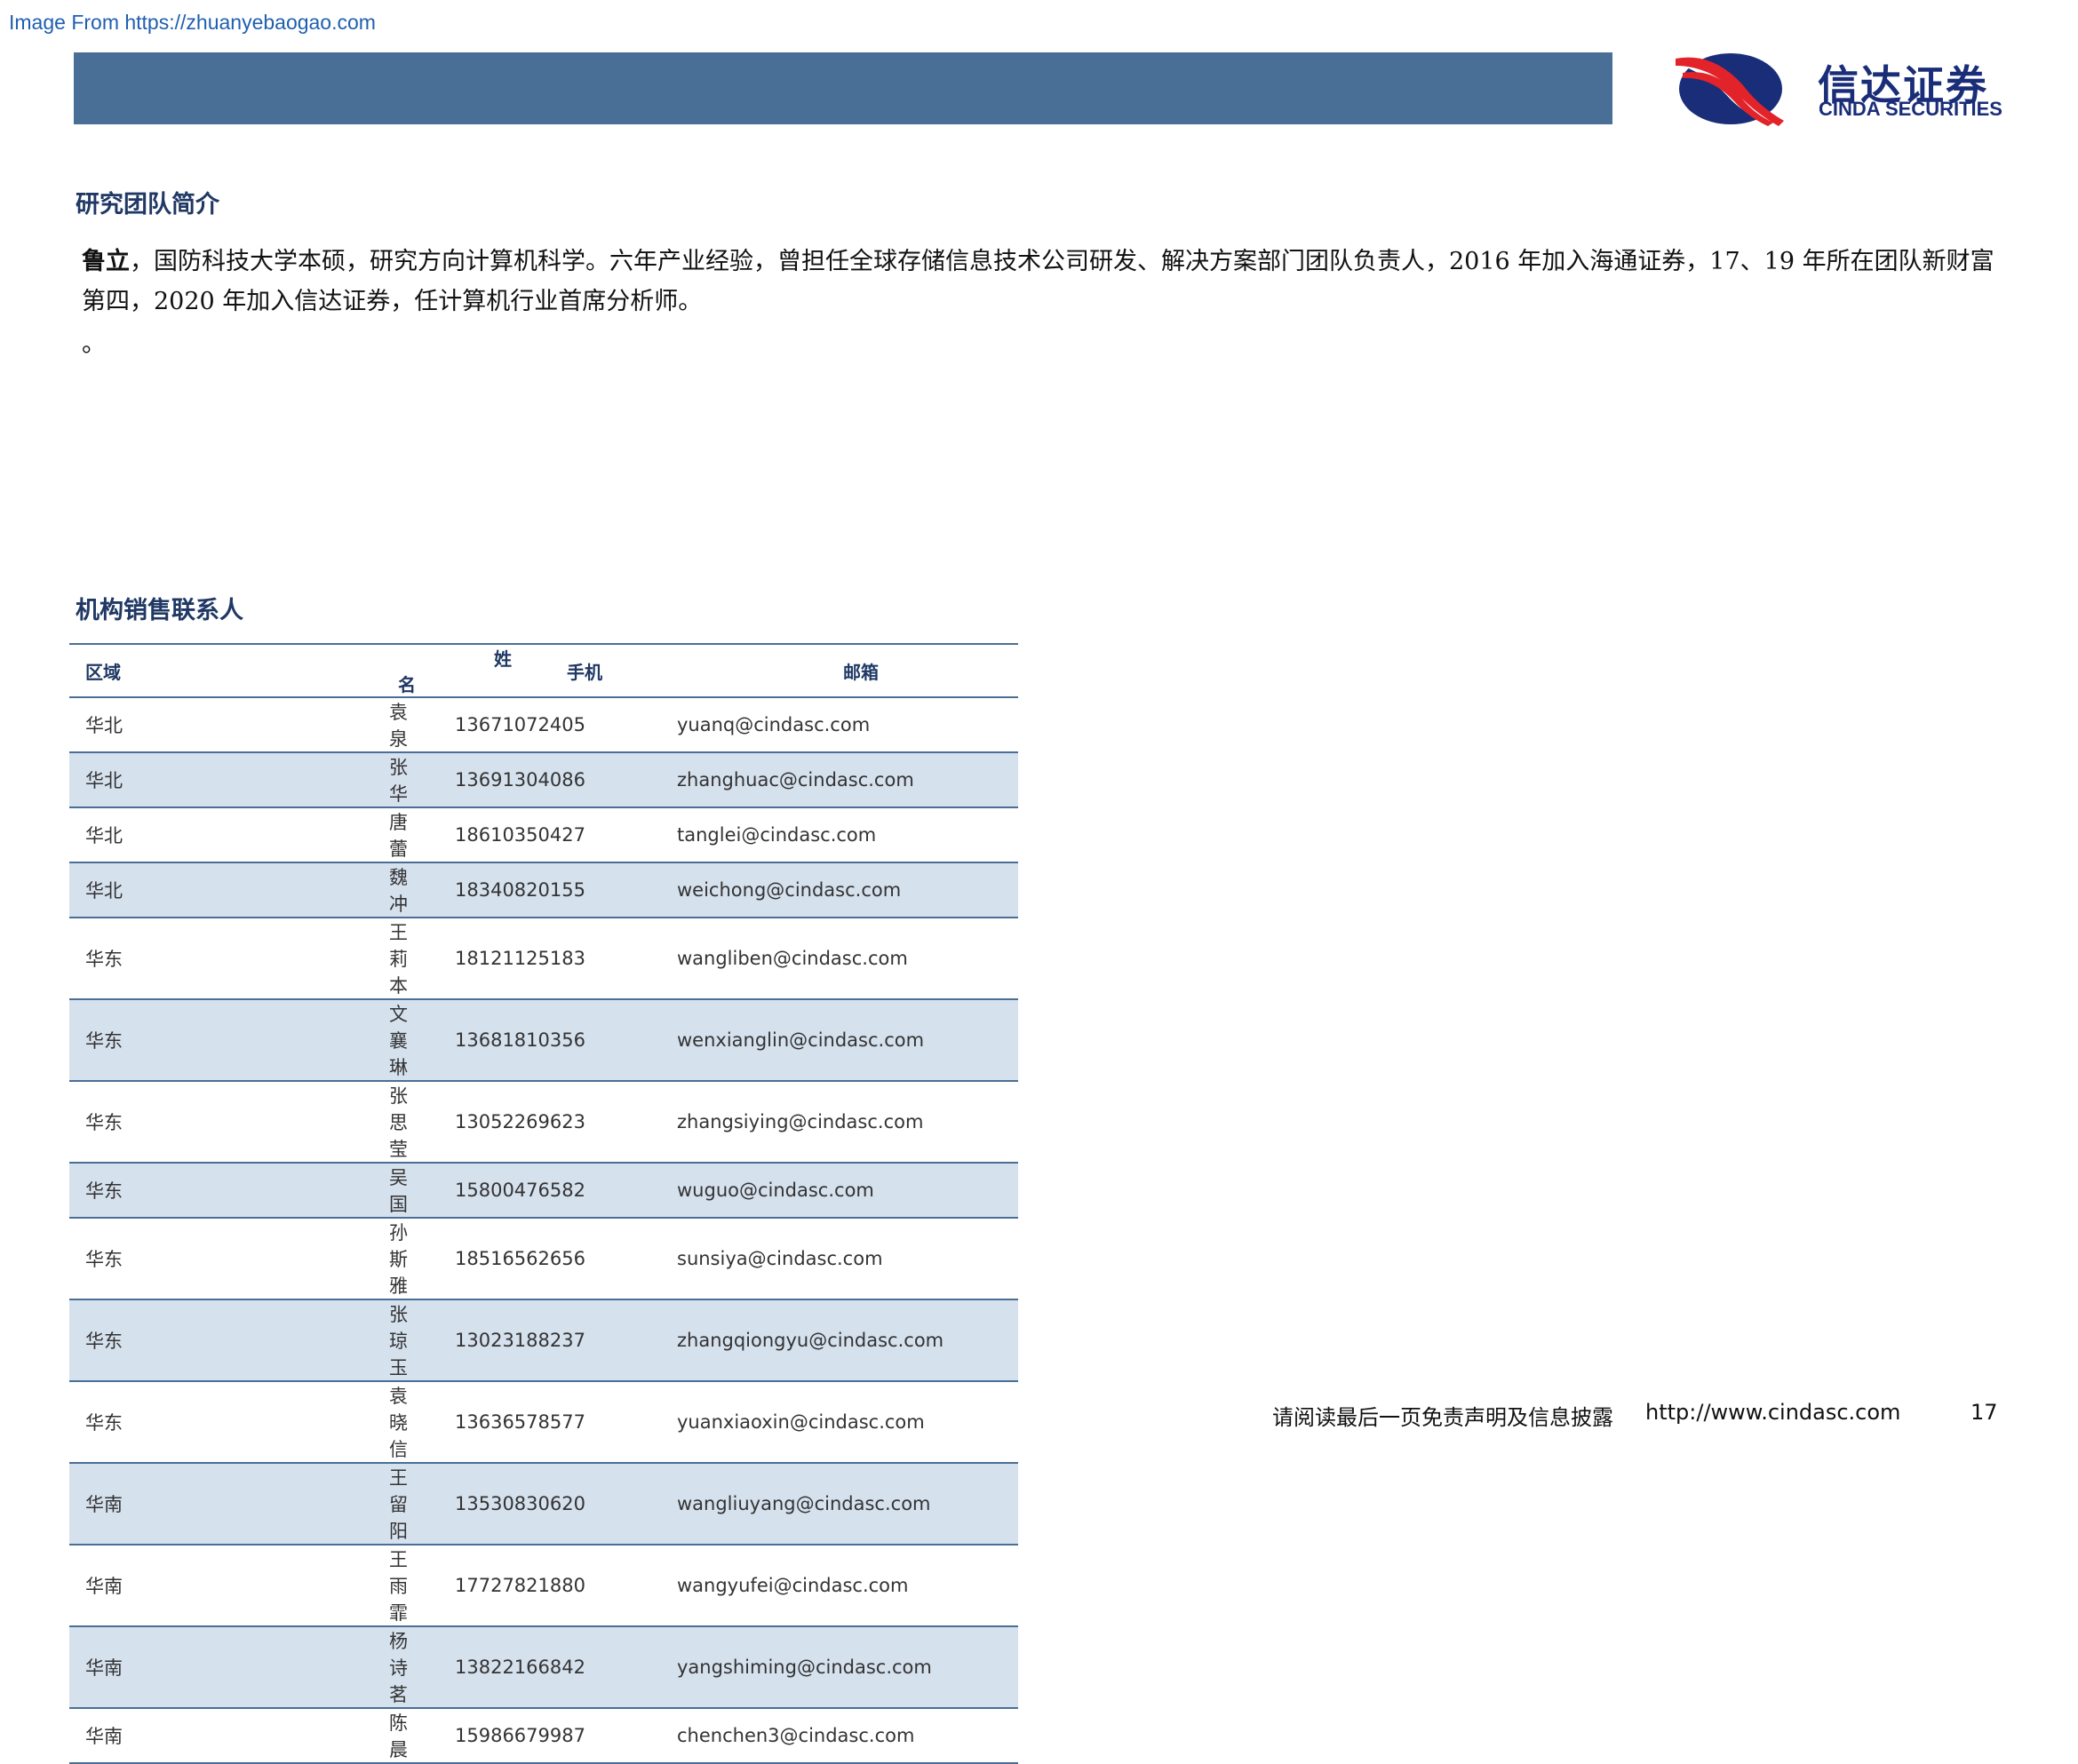 This screenshot has width=2078, height=1764. Describe the element at coordinates (320, 1340) in the screenshot. I see `cell-name: 张琼玉` at that location.